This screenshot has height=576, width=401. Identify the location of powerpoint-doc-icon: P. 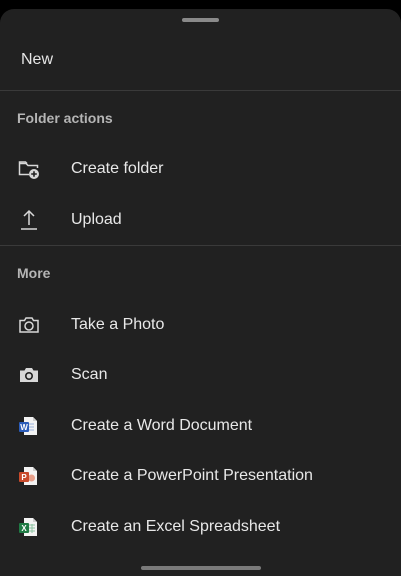
(29, 476).